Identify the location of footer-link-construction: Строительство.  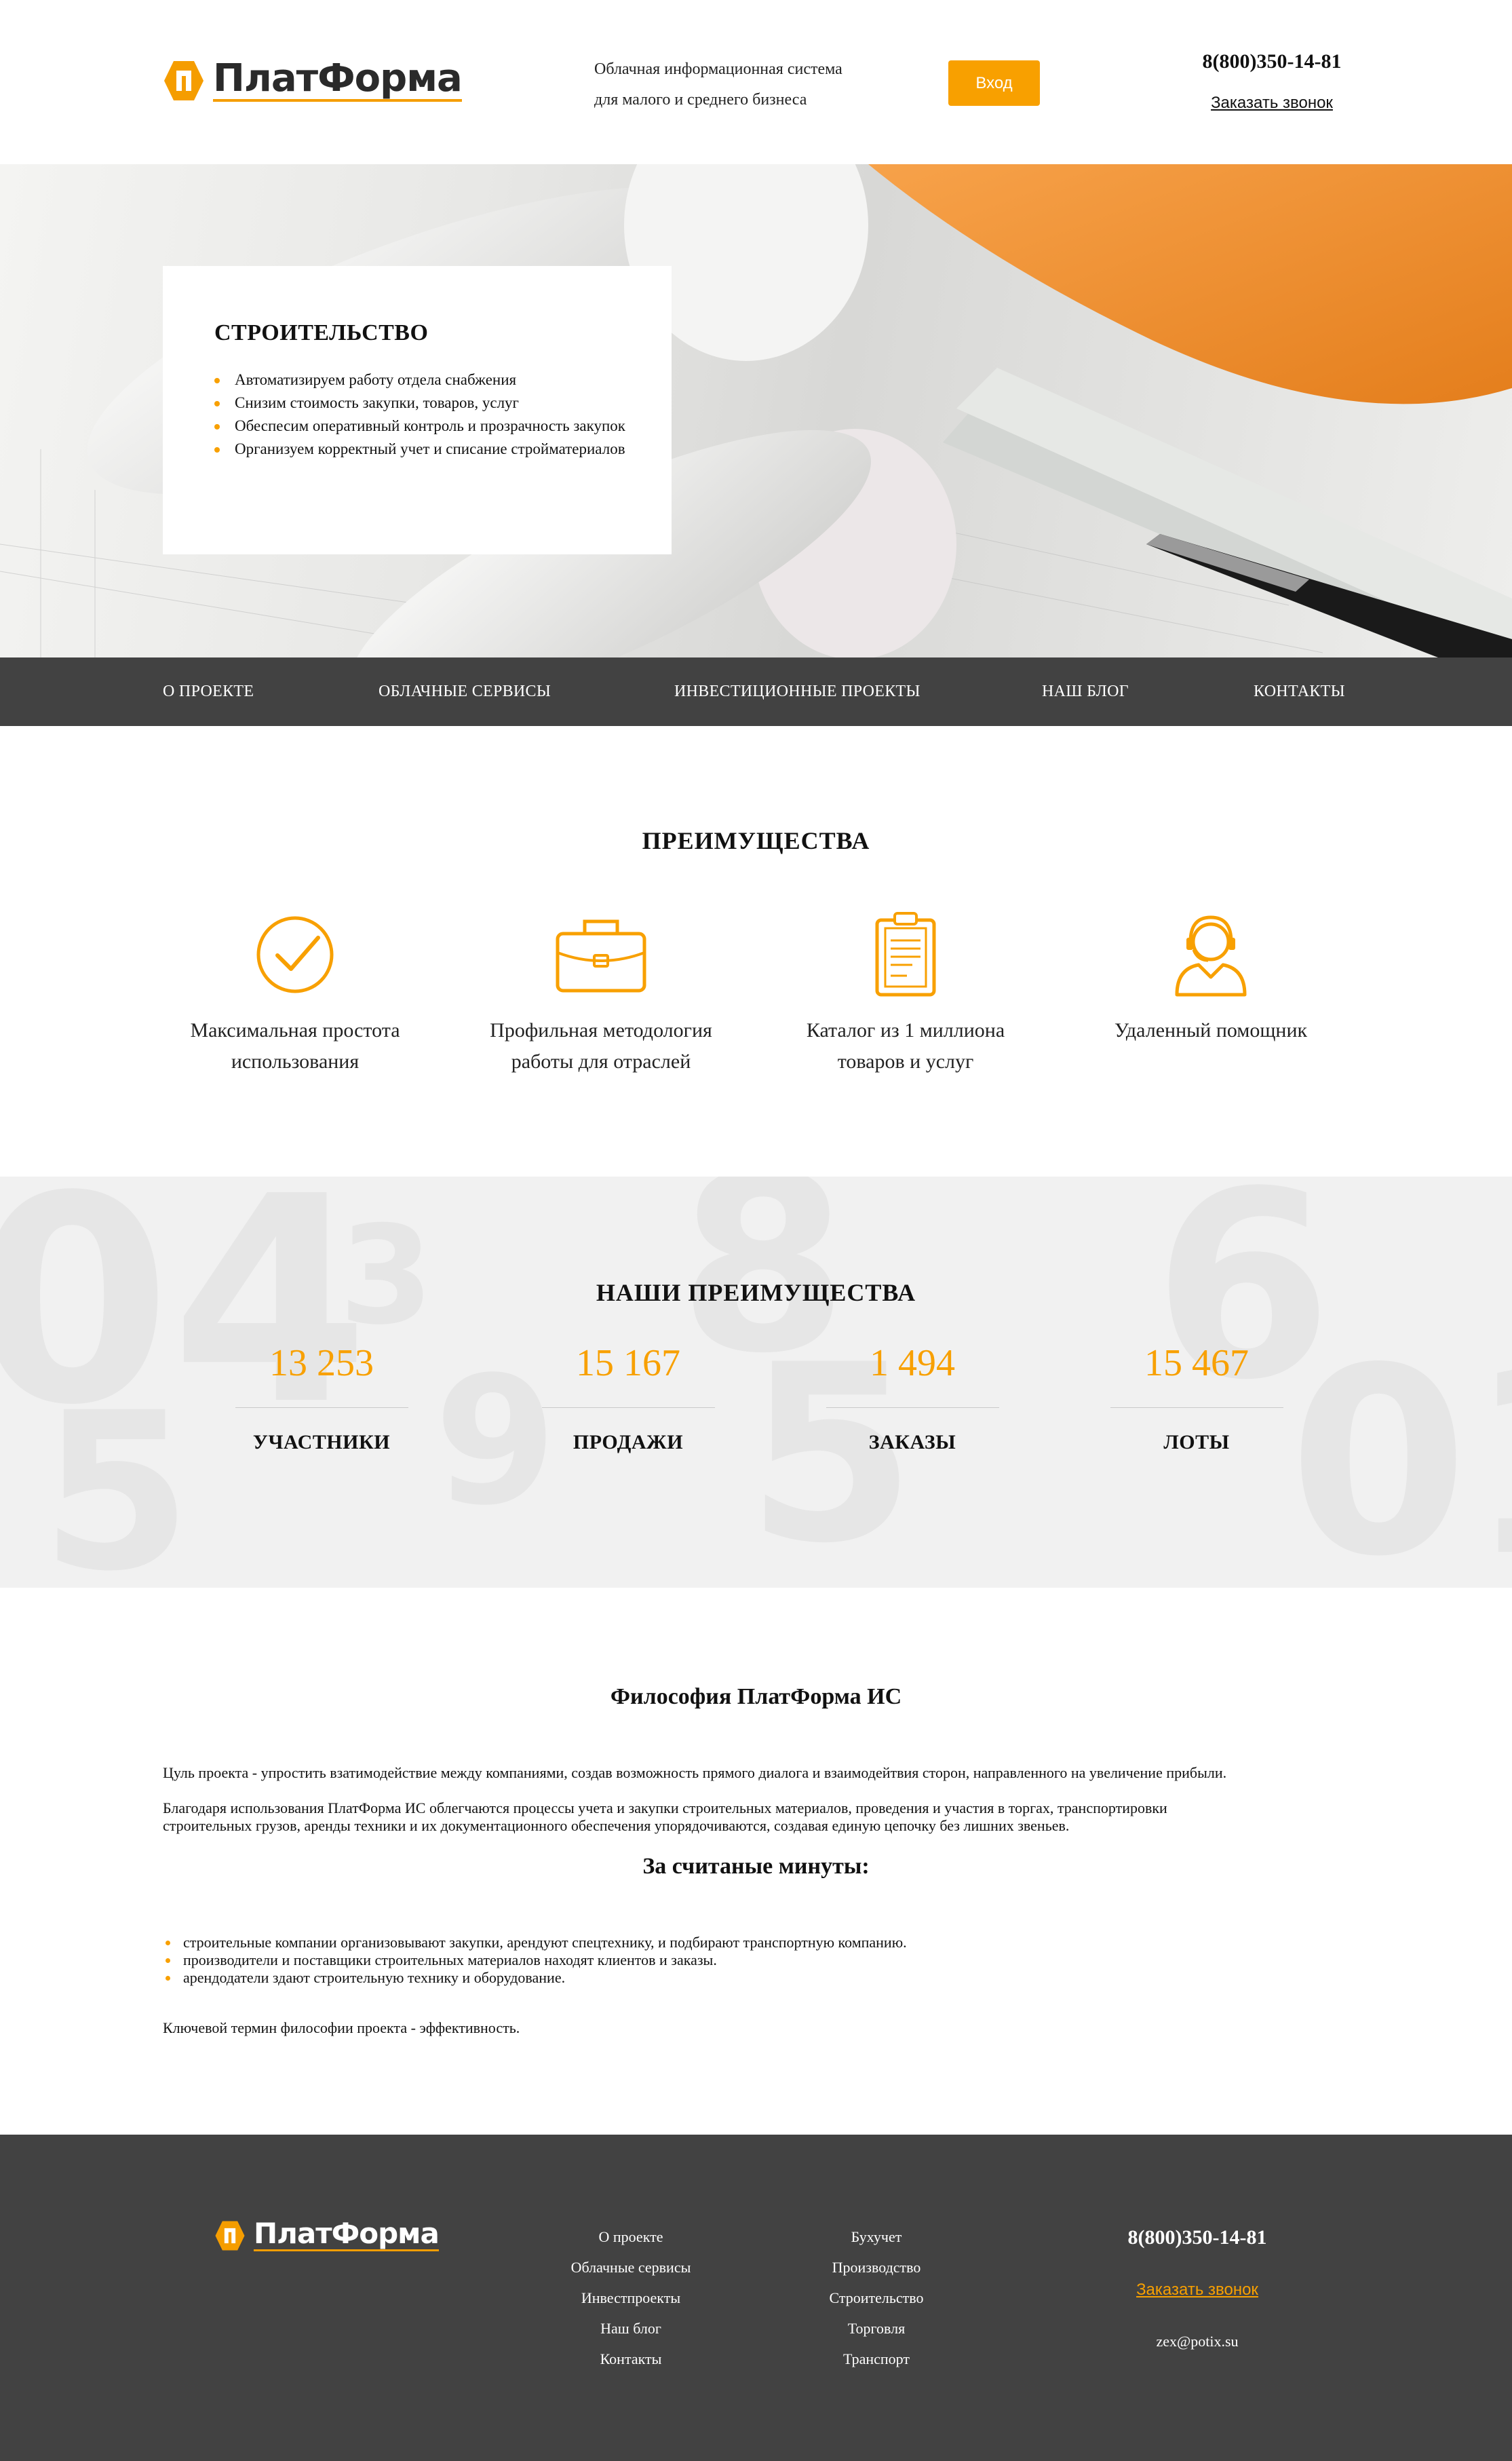
(876, 2298).